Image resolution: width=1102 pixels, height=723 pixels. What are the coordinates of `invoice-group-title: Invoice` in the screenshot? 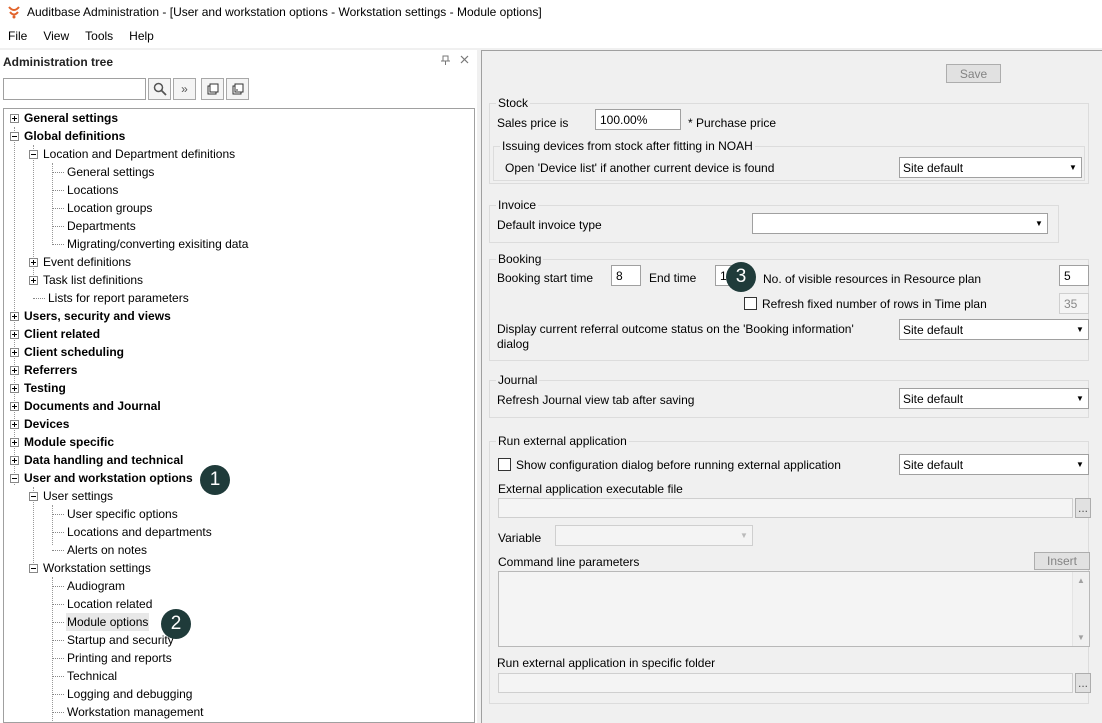 It's located at (517, 205).